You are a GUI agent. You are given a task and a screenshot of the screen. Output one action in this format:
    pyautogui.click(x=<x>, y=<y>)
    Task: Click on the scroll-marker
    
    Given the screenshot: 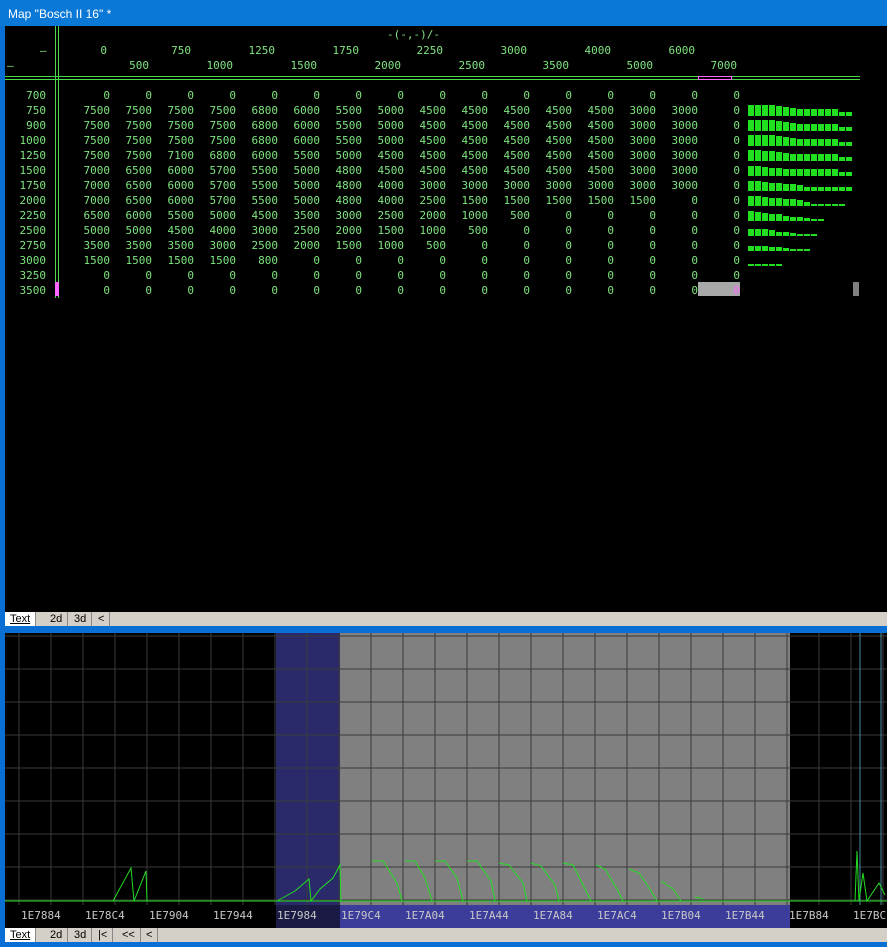 What is the action you would take?
    pyautogui.click(x=856, y=289)
    